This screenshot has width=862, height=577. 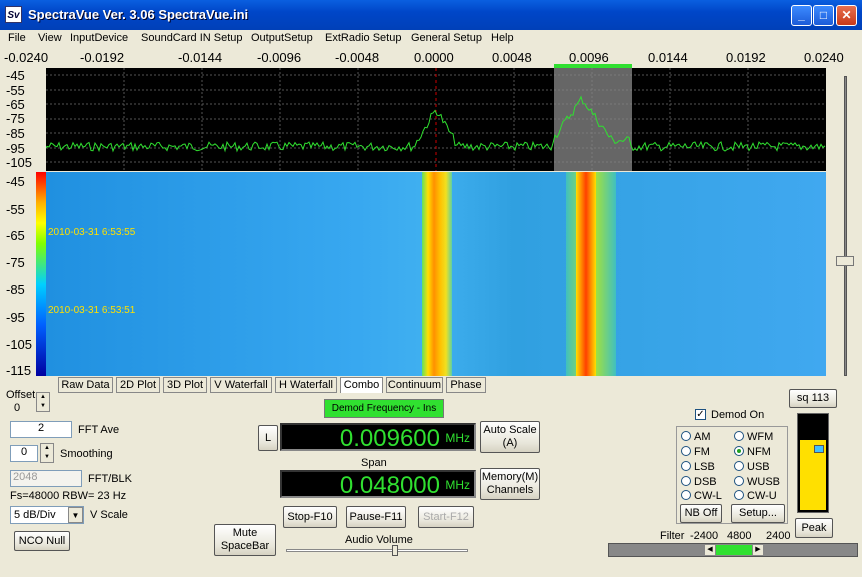 I want to click on tab-raw-data: Raw Data, so click(x=85, y=385).